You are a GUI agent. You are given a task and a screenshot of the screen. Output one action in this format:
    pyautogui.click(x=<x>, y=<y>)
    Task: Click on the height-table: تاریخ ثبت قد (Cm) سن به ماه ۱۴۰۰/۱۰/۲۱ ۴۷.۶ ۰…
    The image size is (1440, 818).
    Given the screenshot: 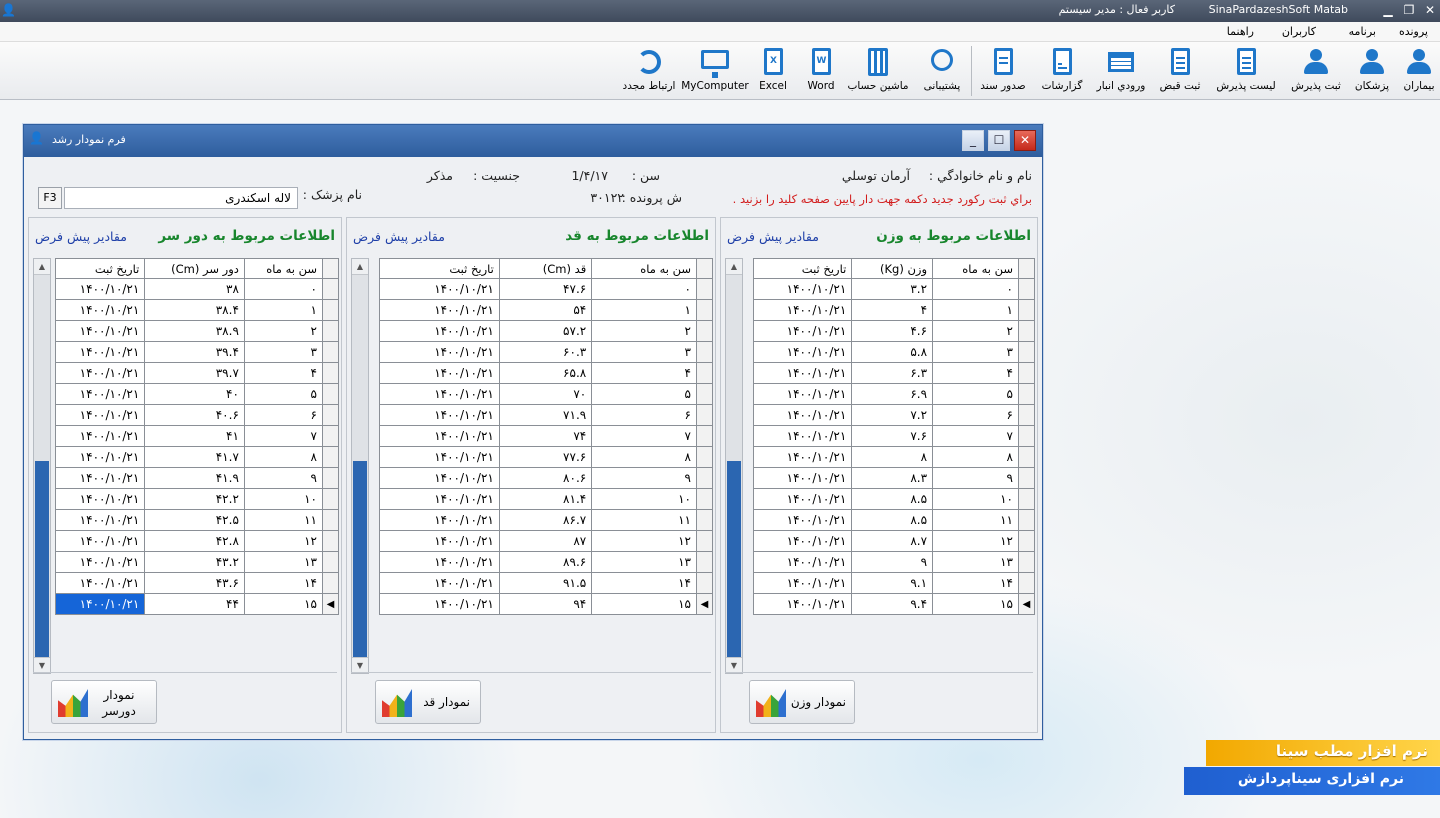 What is the action you would take?
    pyautogui.click(x=546, y=436)
    